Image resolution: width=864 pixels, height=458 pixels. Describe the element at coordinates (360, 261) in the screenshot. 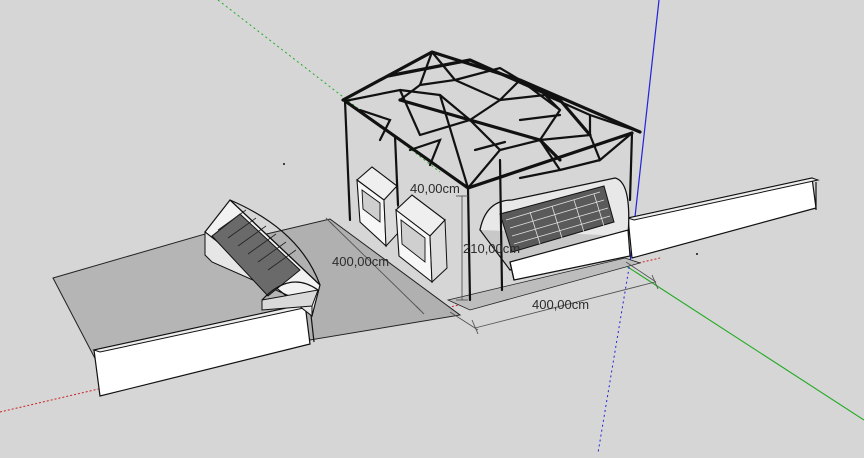

I see `dimension-label-depth: 400,00cm` at that location.